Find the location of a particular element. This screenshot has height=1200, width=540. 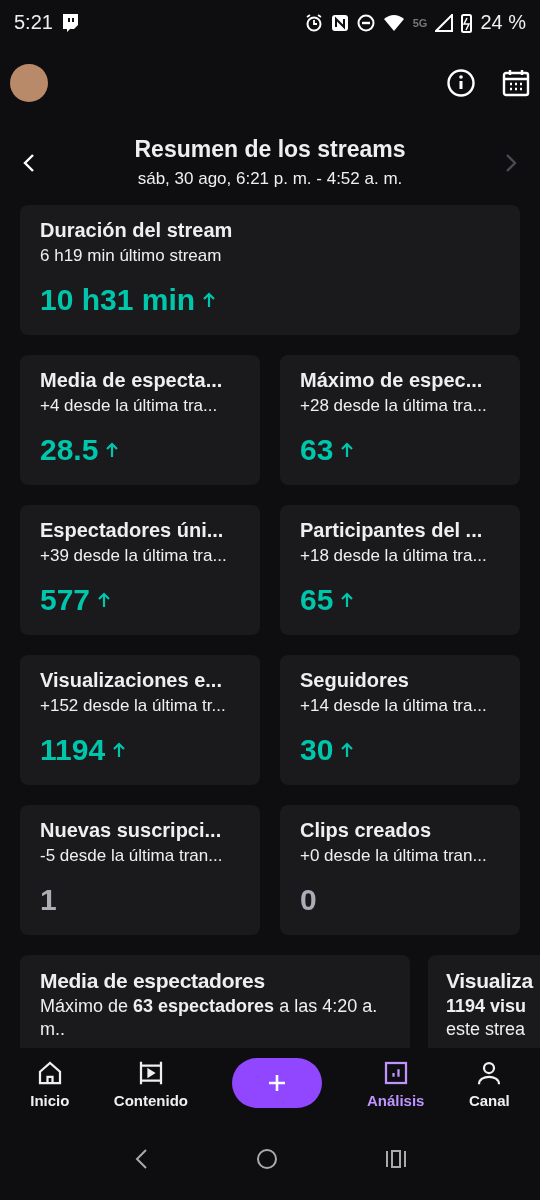

stat-card: Seguidores +14 desde la última tra... 30 is located at coordinates (400, 720).